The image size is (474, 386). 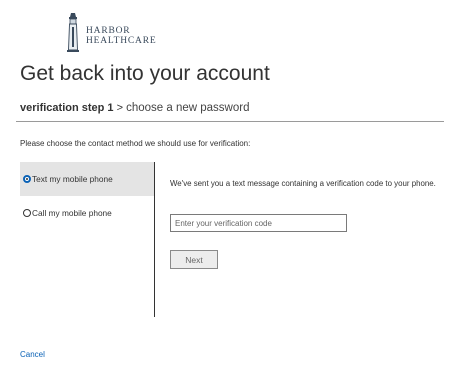 I want to click on lighthouse-icon, so click(x=73, y=32).